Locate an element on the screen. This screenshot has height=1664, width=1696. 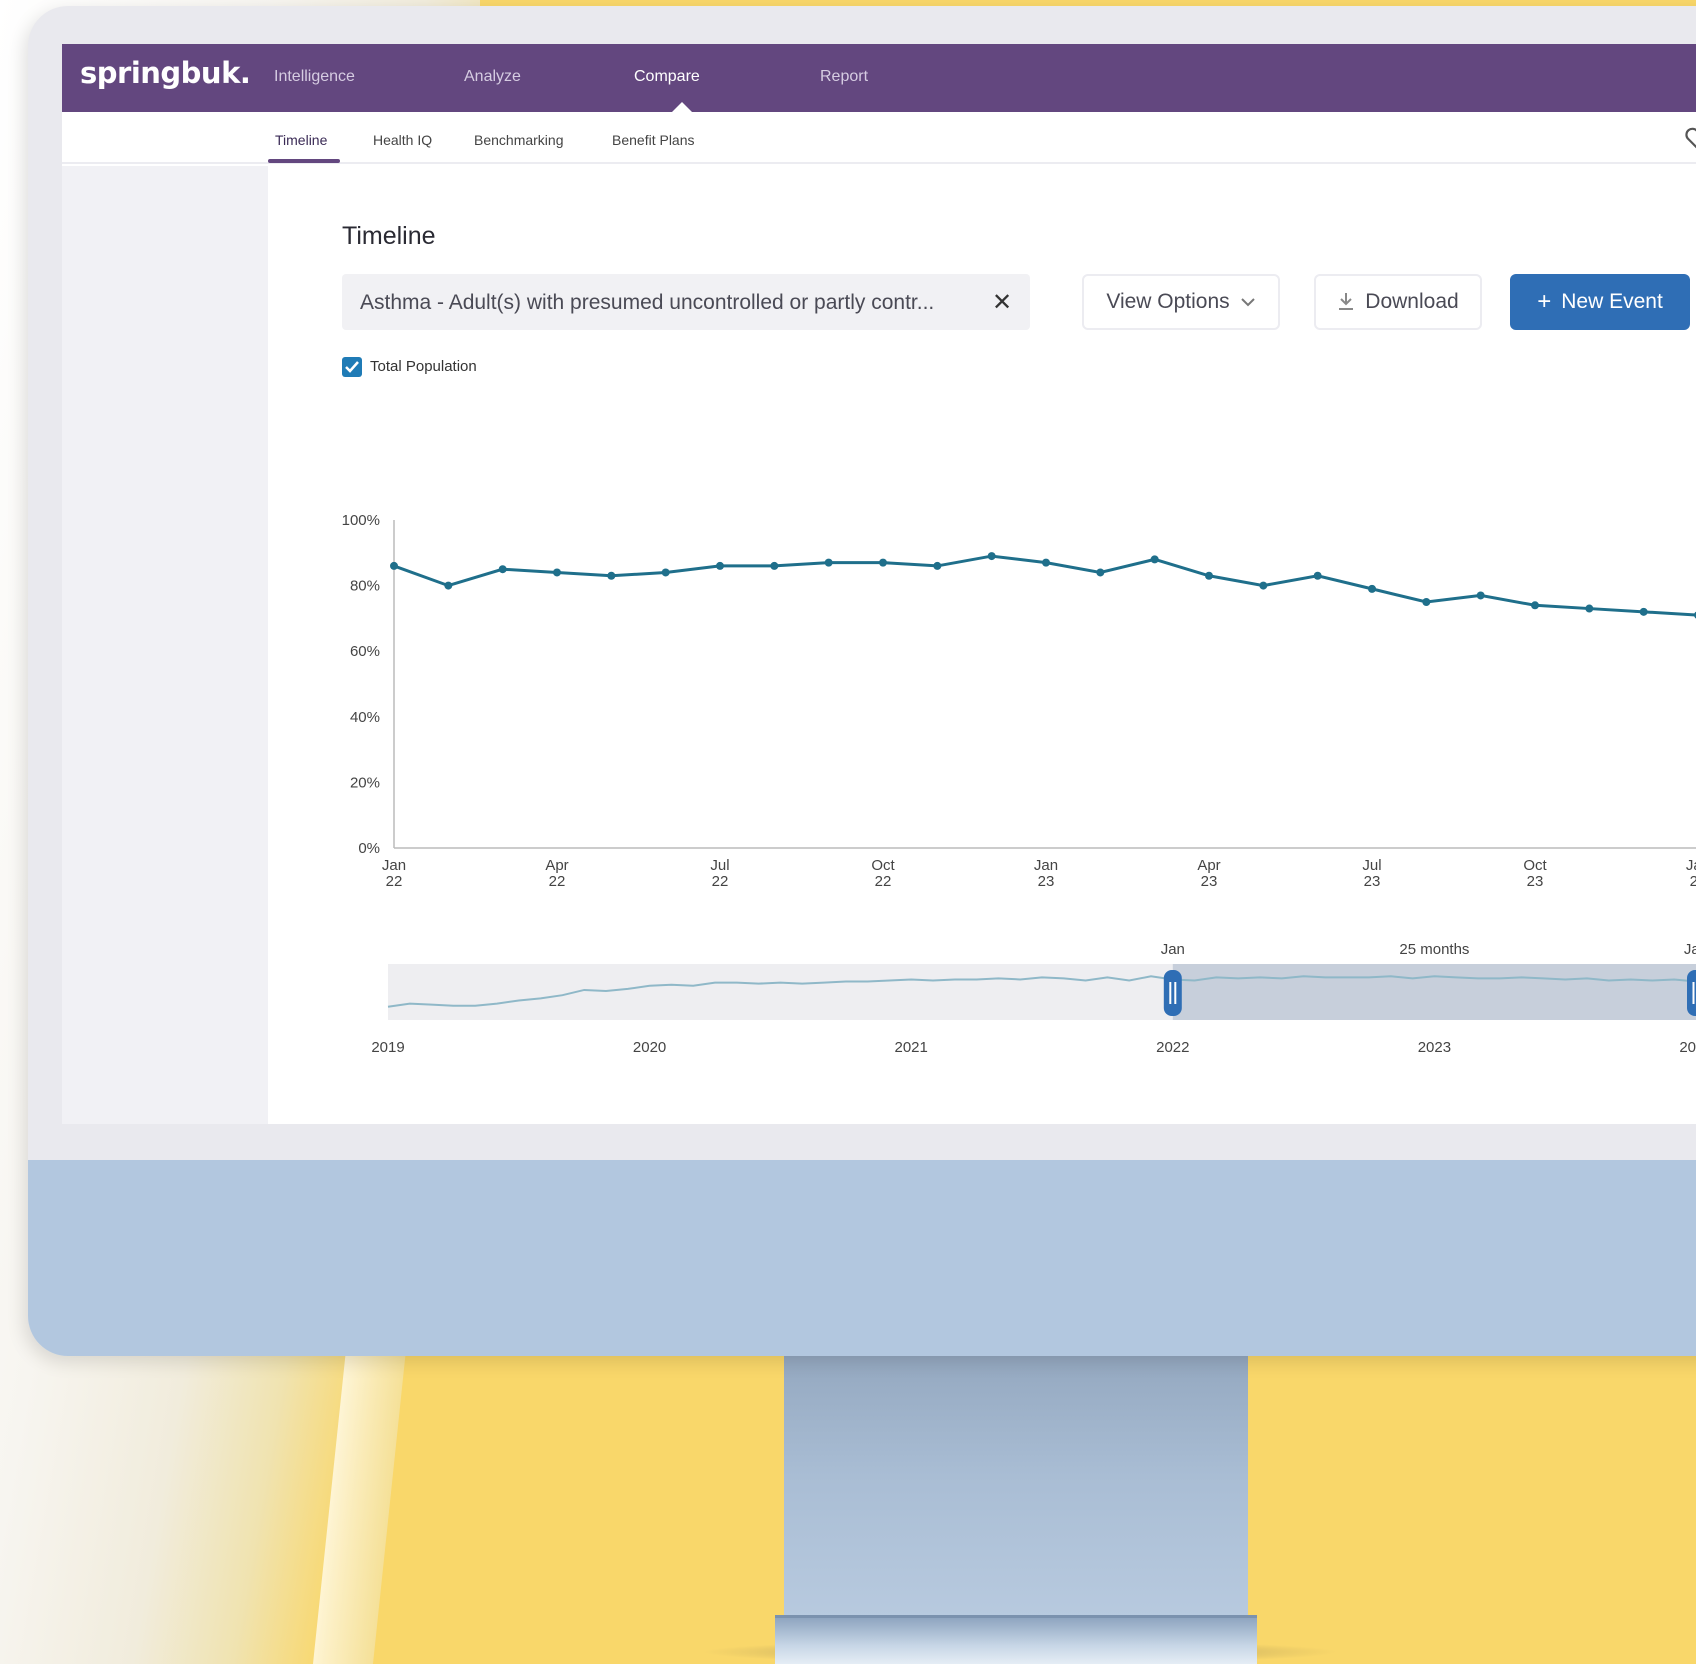
range-year-label: 2021 is located at coordinates (911, 1047).